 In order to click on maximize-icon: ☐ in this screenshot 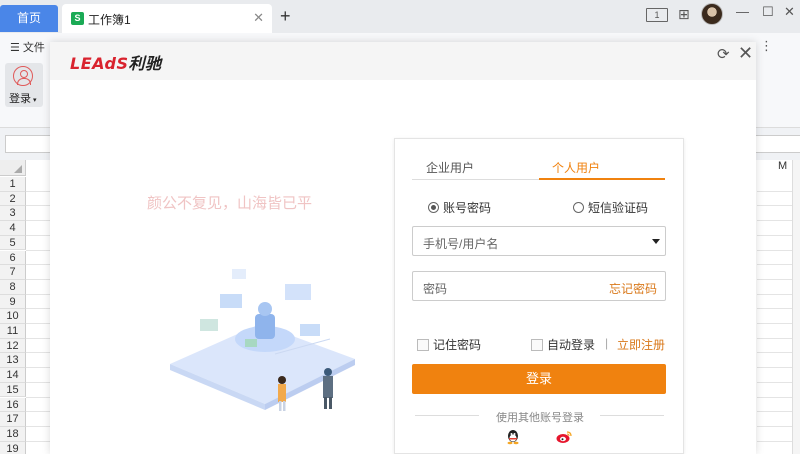, I will do `click(768, 12)`.